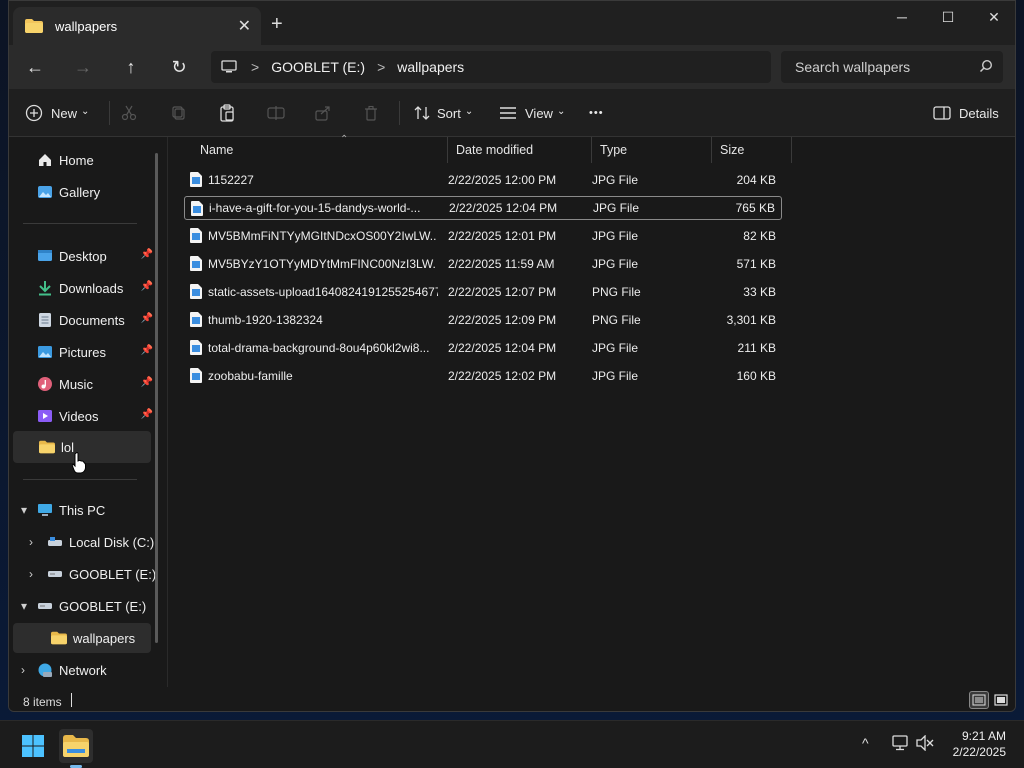 This screenshot has width=1024, height=768. What do you see at coordinates (131, 67) in the screenshot?
I see `up-button: ↑` at bounding box center [131, 67].